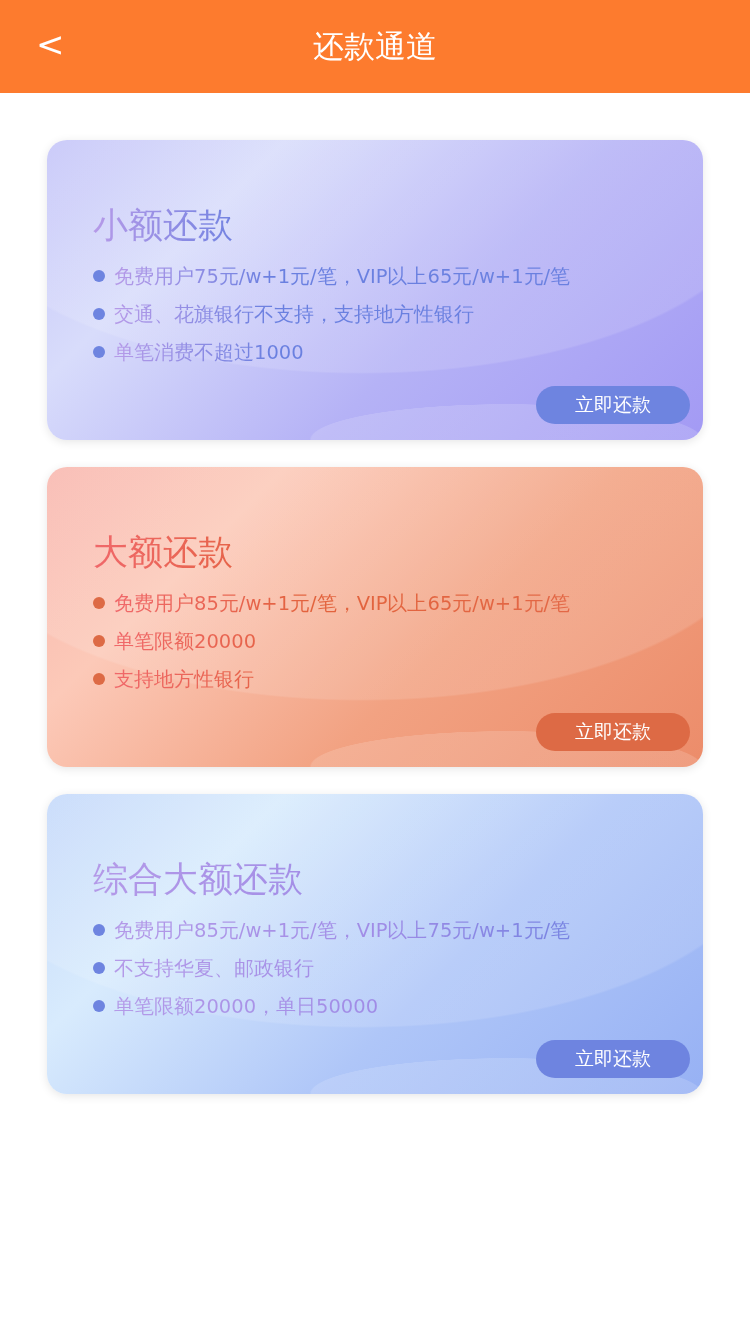  Describe the element at coordinates (50, 44) in the screenshot. I see `back-button: <` at that location.